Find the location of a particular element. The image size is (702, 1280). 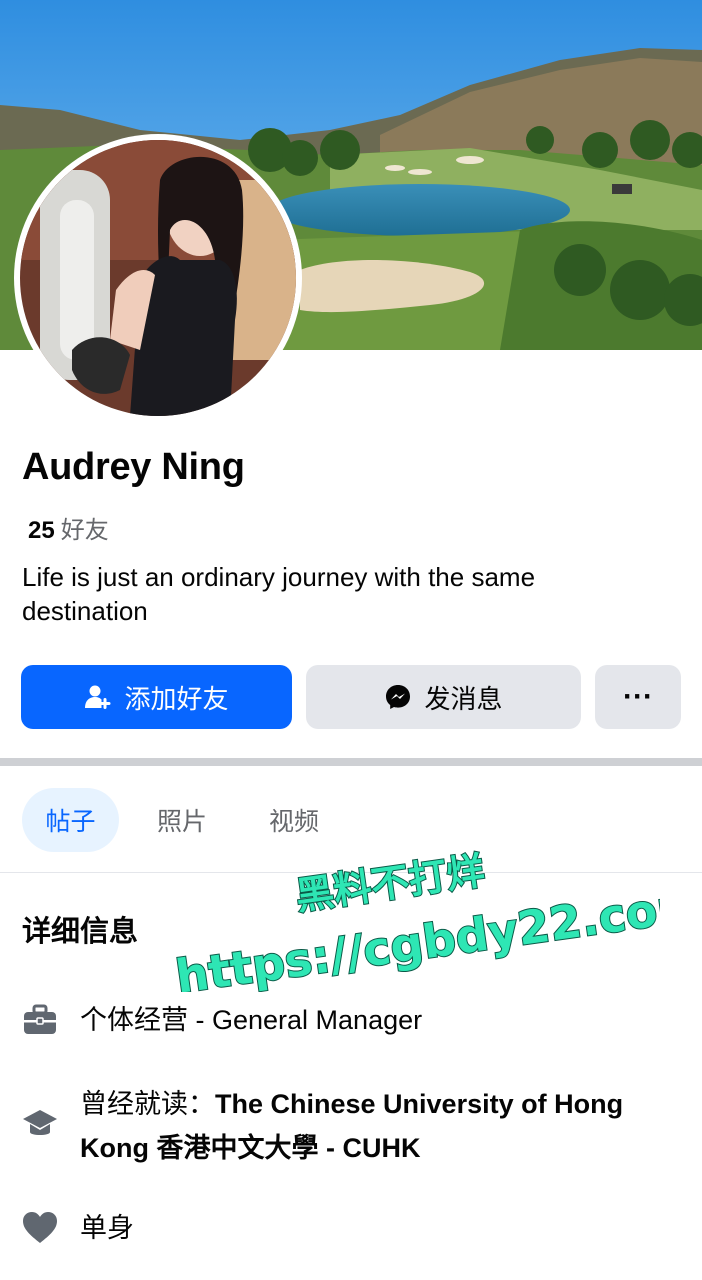

watermark-line-1: 黑料不打烊 is located at coordinates (390, 883).